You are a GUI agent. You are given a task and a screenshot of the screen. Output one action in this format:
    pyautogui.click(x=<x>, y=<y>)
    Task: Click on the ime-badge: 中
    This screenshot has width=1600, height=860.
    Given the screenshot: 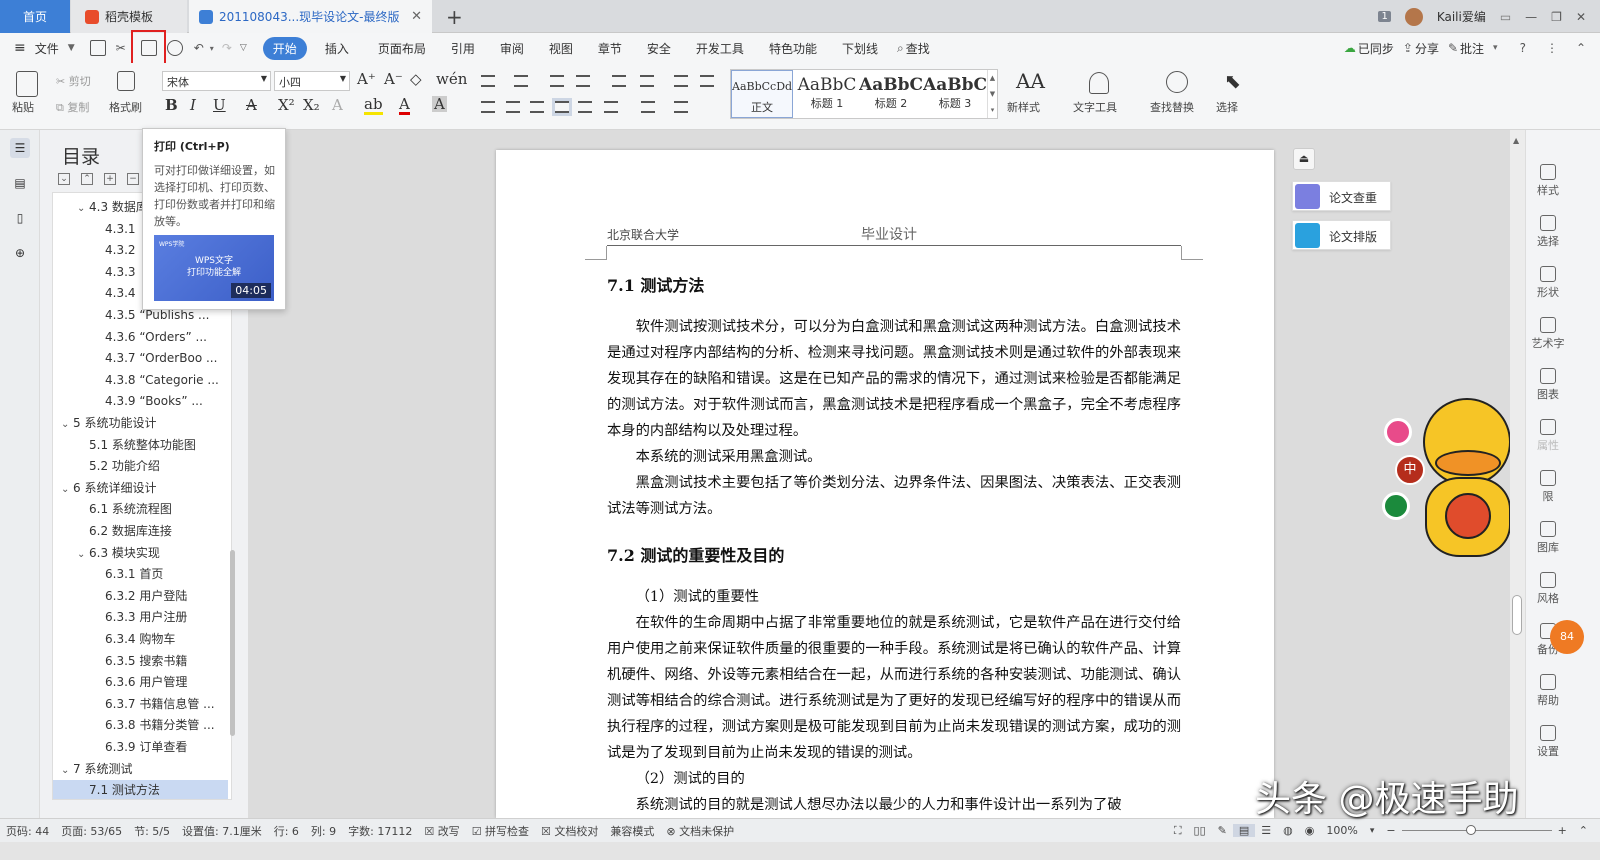 What is the action you would take?
    pyautogui.click(x=1410, y=470)
    